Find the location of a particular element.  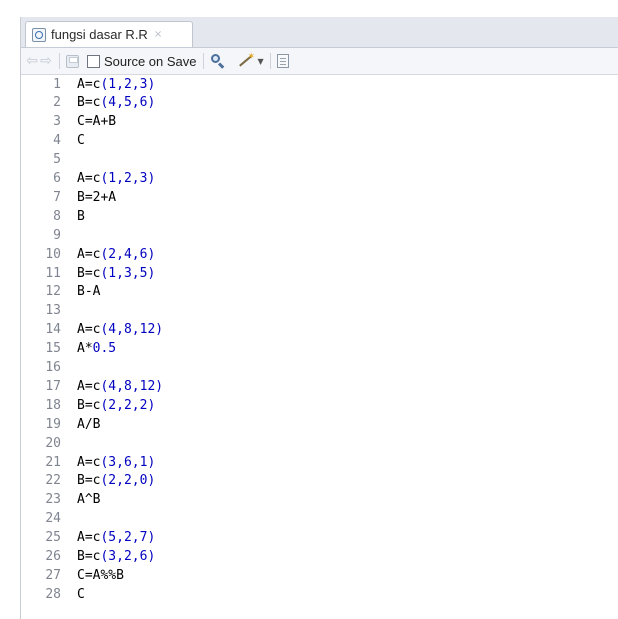

code-line: 5 is located at coordinates (319, 160).